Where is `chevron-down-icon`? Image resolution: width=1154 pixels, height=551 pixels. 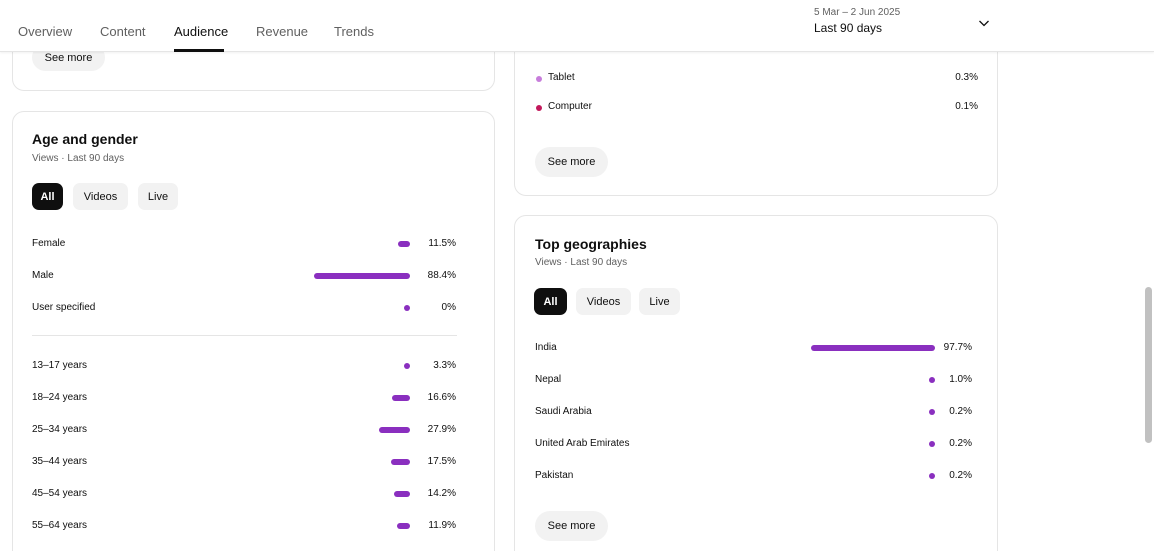
chevron-down-icon is located at coordinates (984, 23).